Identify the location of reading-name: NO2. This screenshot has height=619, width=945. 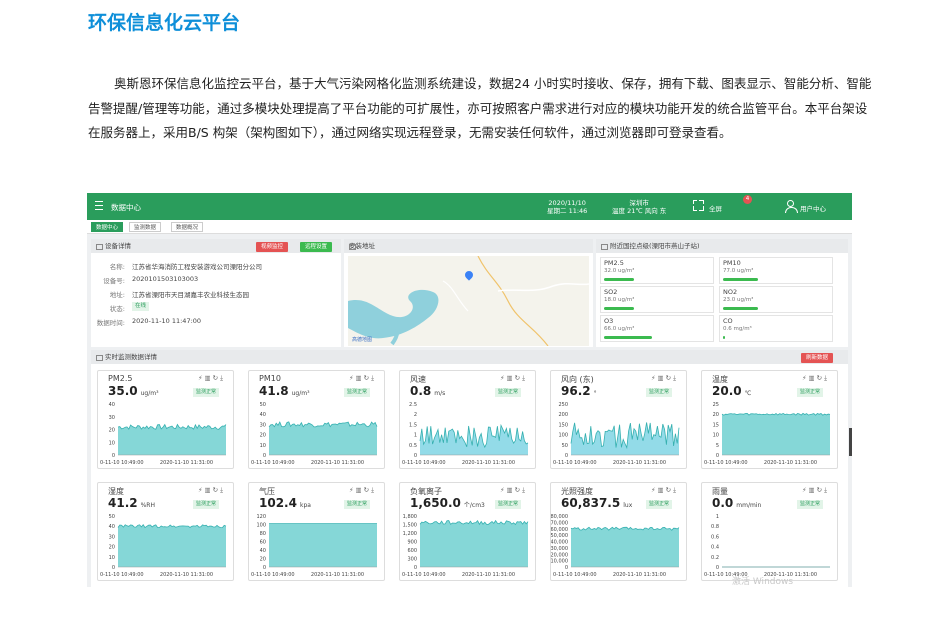
(730, 292).